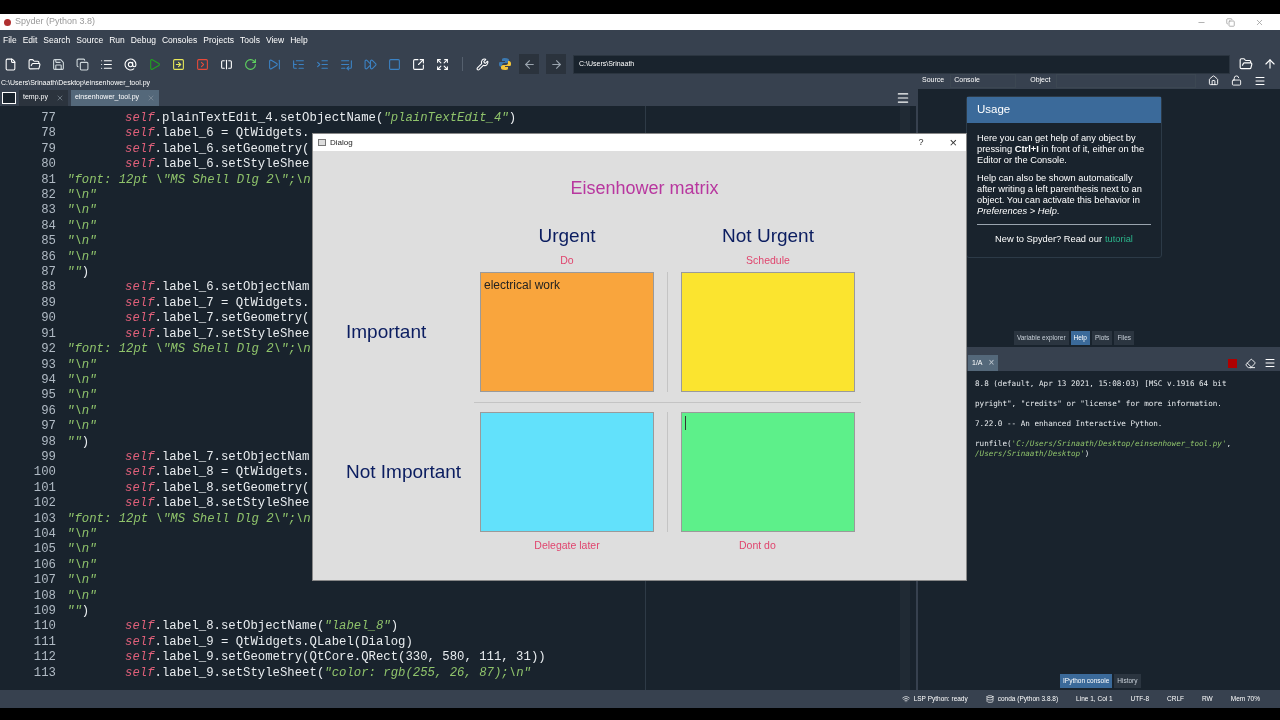 This screenshot has height=720, width=1280. Describe the element at coordinates (567, 261) in the screenshot. I see `column-action: Do` at that location.